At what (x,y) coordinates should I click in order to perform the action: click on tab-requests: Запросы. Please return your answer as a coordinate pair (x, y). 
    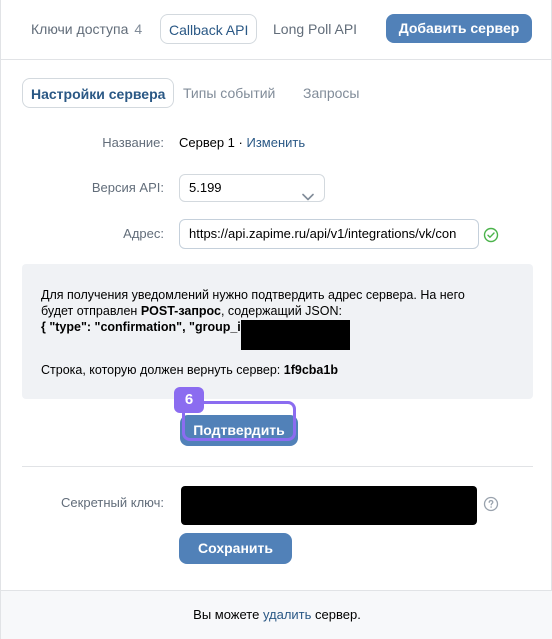
    Looking at the image, I should click on (331, 93).